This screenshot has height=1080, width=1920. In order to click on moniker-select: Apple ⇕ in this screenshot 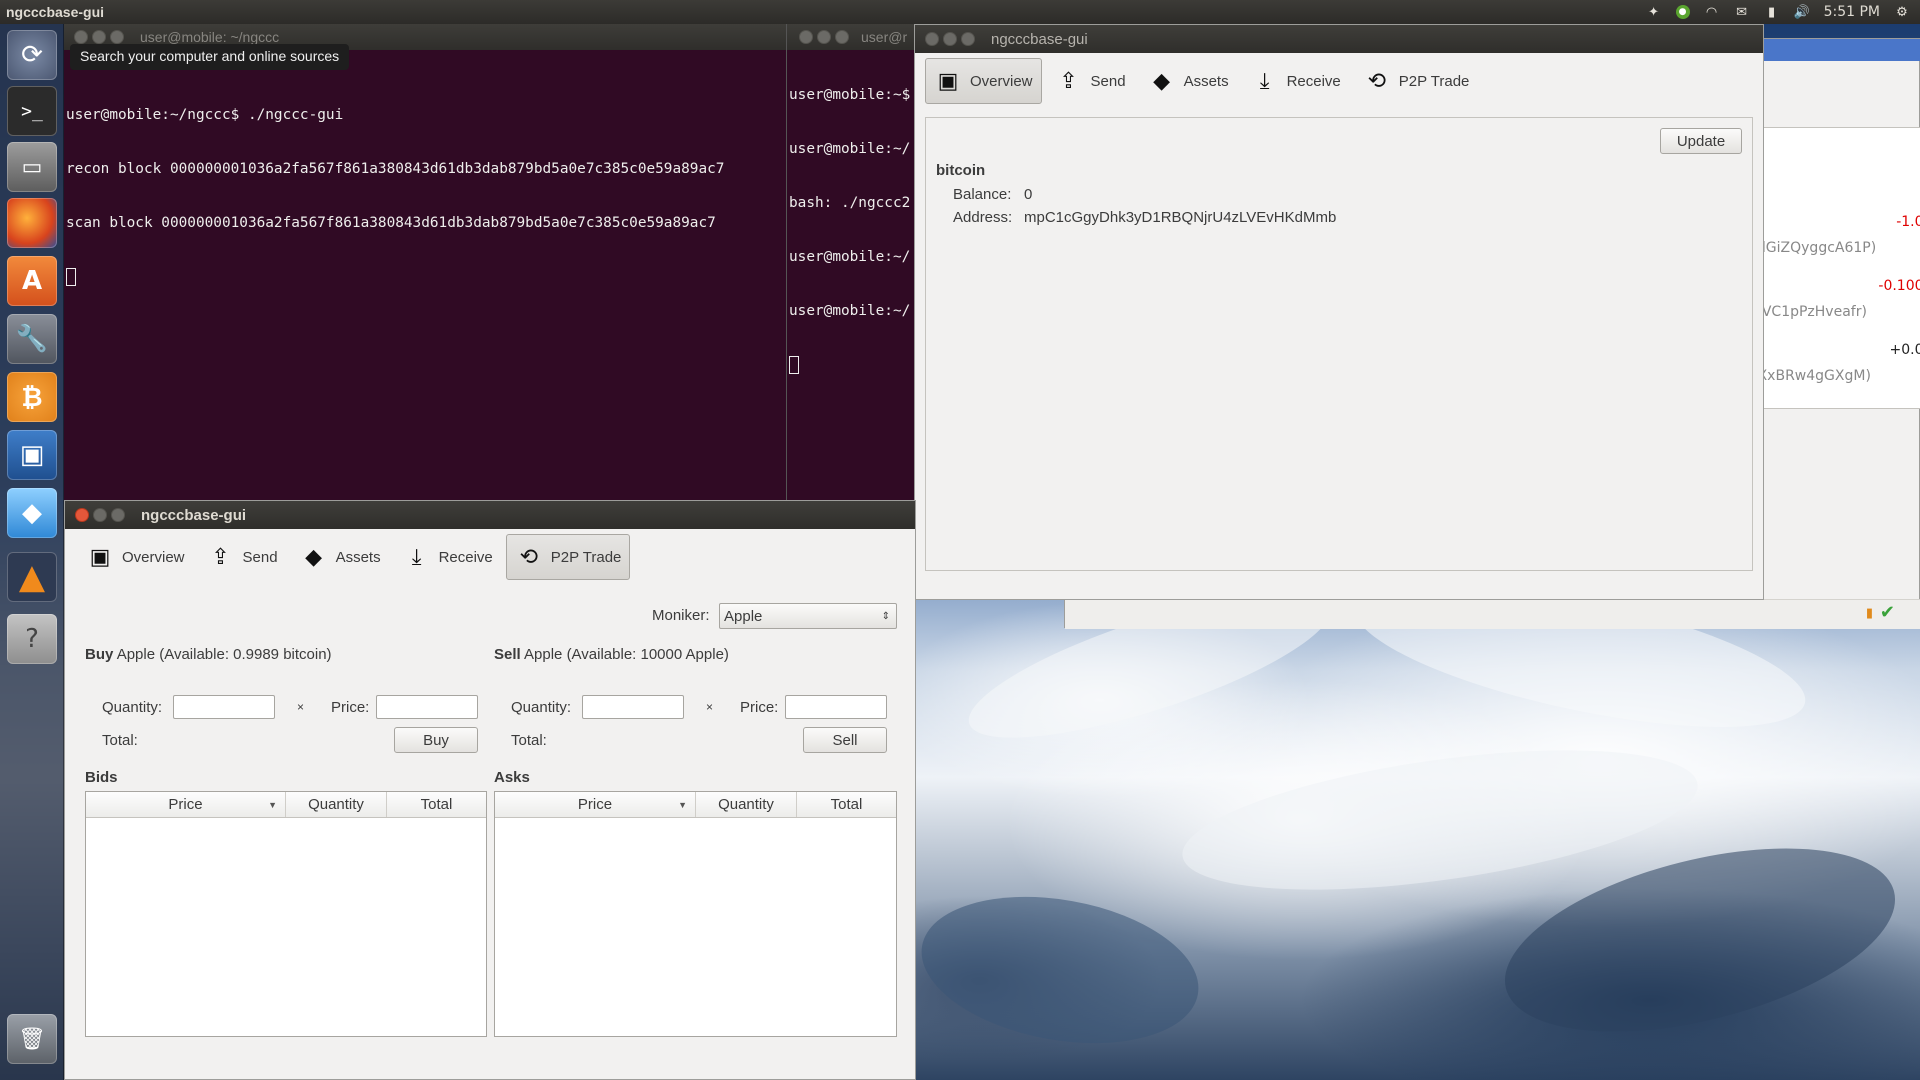, I will do `click(808, 616)`.